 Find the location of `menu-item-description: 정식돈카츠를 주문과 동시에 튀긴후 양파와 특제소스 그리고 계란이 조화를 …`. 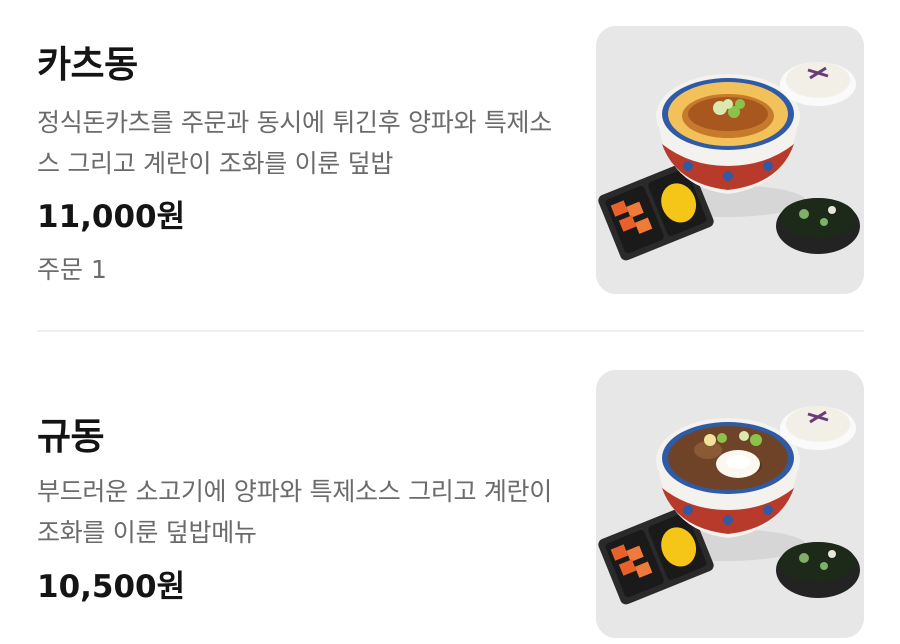

menu-item-description: 정식돈카츠를 주문과 동시에 튀긴후 양파와 특제소스 그리고 계란이 조화를 … is located at coordinates (294, 143).